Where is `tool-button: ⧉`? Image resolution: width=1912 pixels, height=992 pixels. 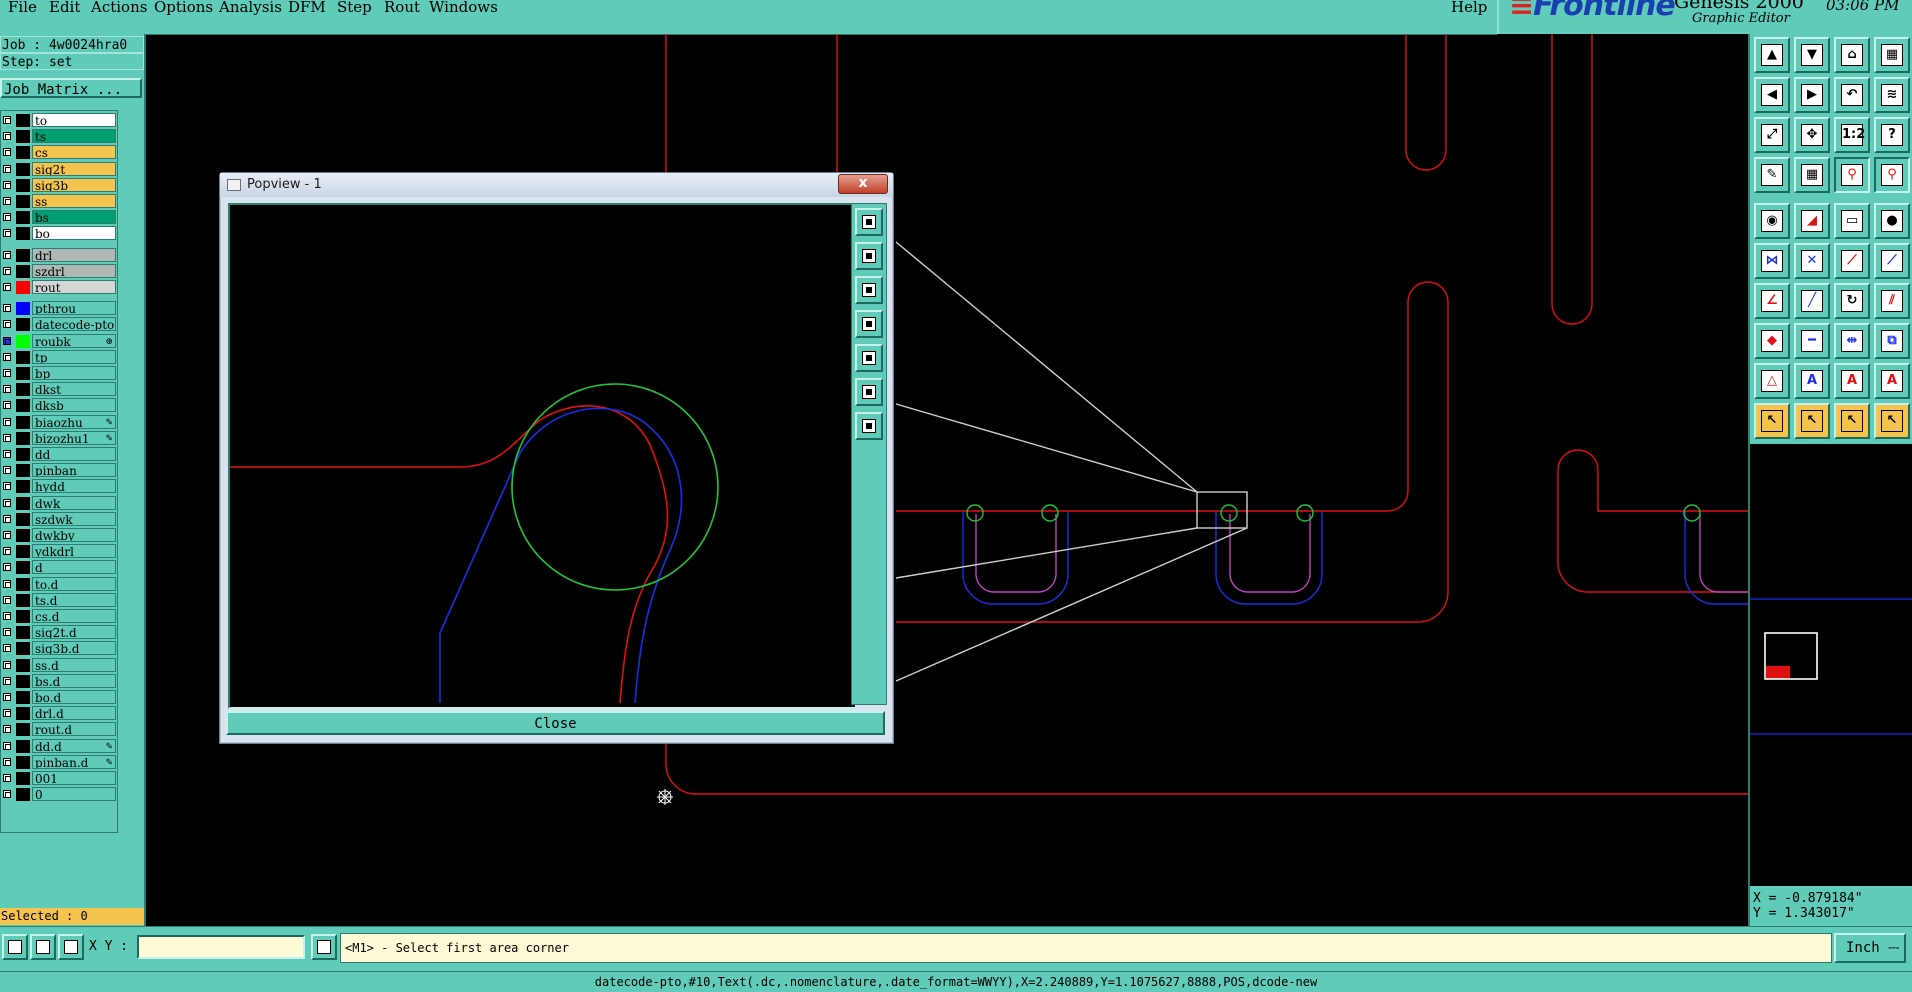 tool-button: ⧉ is located at coordinates (1892, 341).